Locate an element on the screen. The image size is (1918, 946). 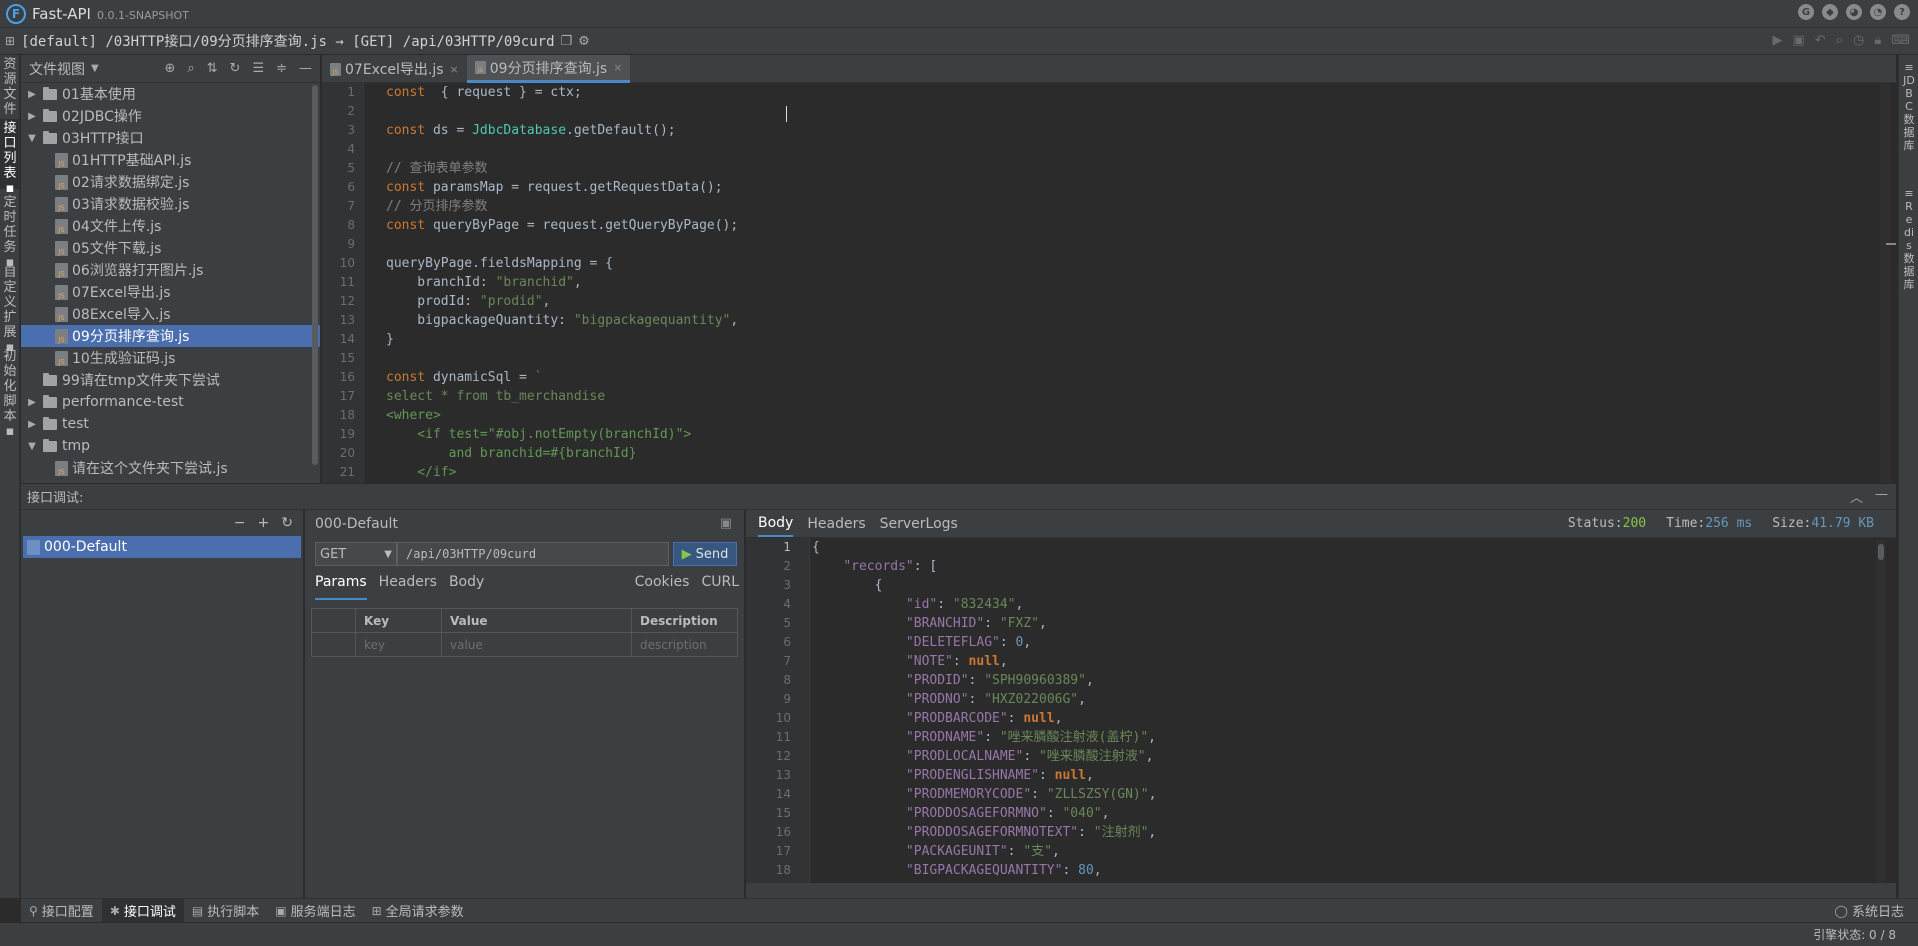
tree-file: JS 01HTTP基础API.js is located at coordinates (170, 160).